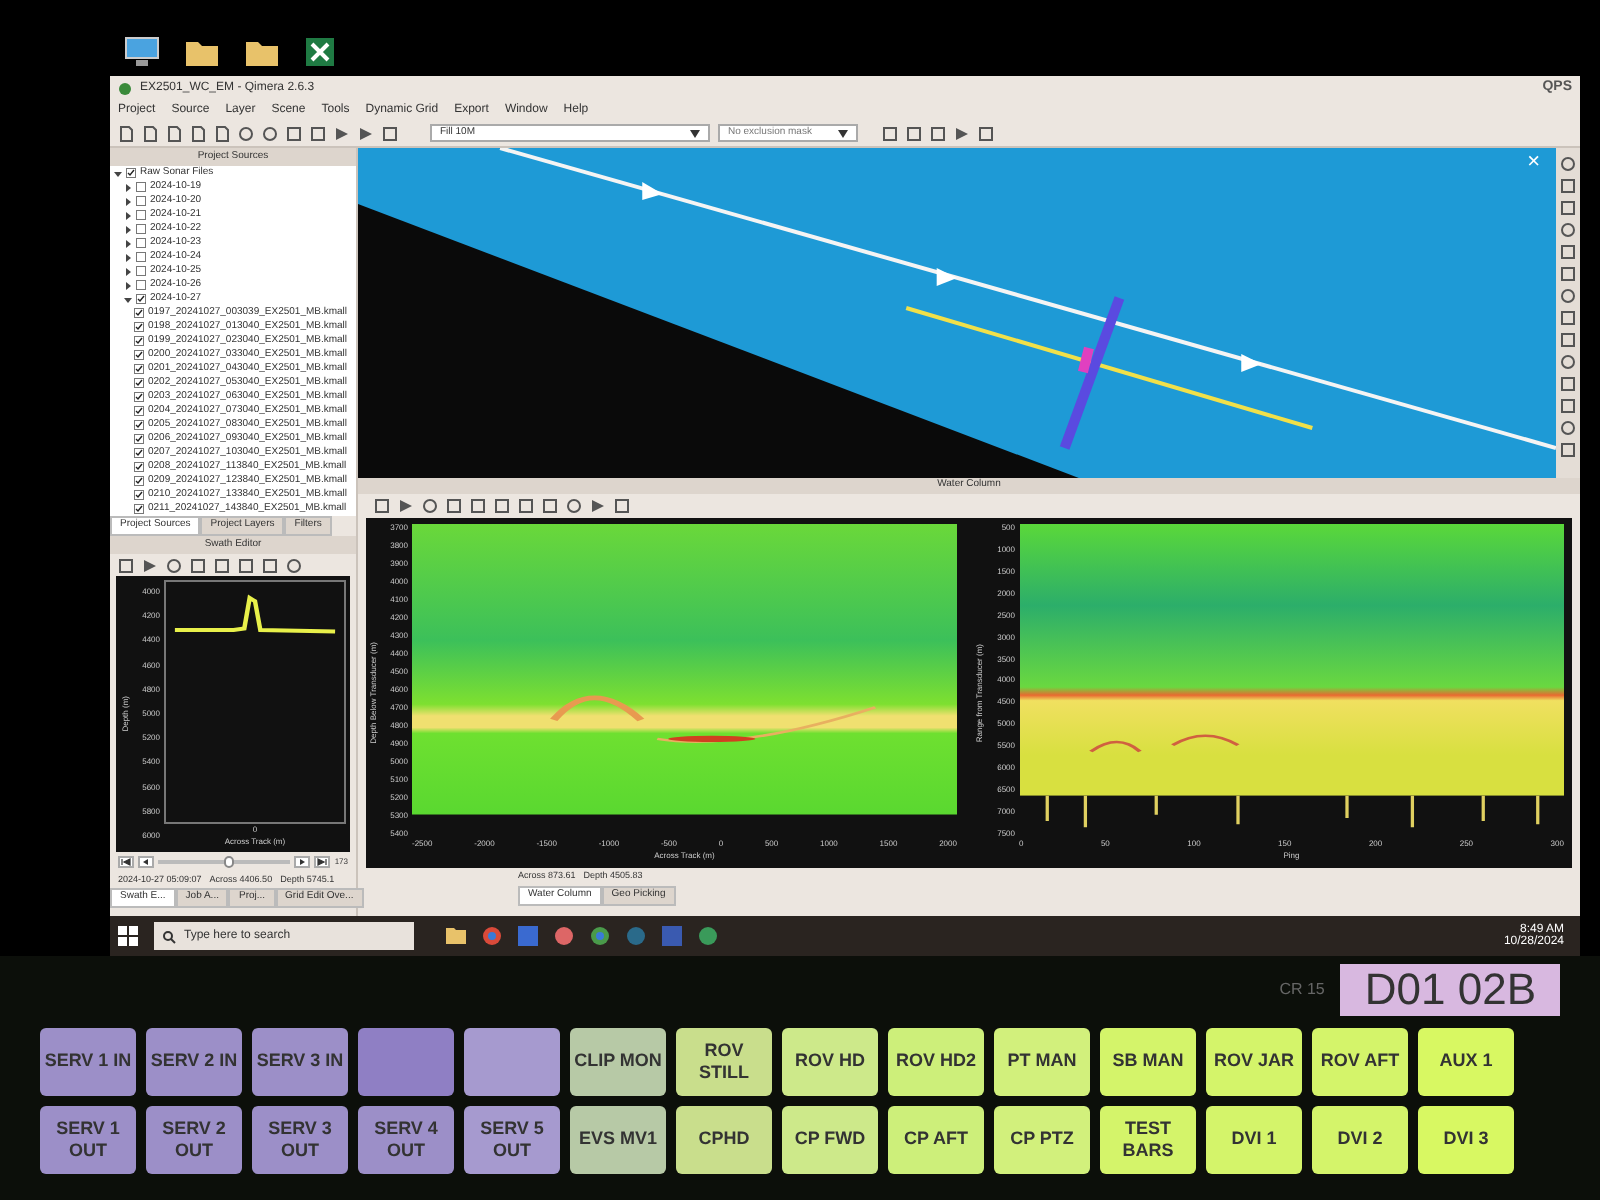  I want to click on next-button, so click(302, 862).